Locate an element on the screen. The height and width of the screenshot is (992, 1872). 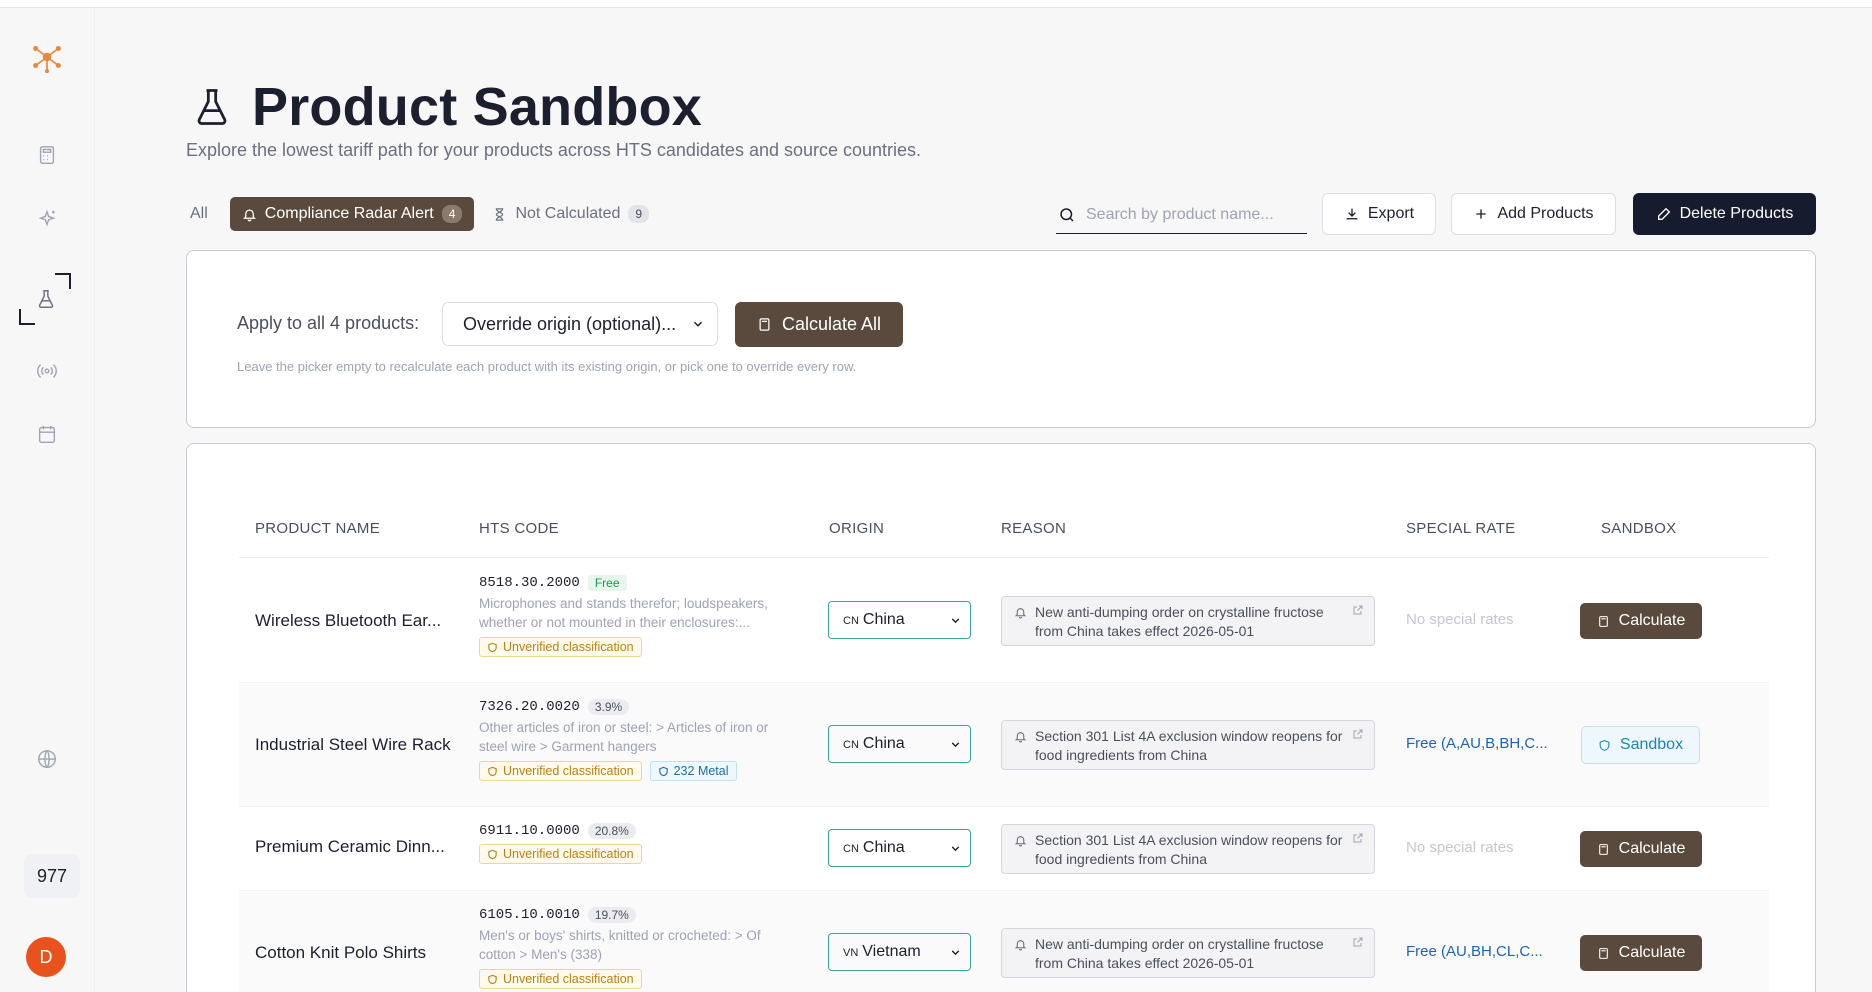
product-name: Cotton Knit Polo Shirts is located at coordinates (340, 953).